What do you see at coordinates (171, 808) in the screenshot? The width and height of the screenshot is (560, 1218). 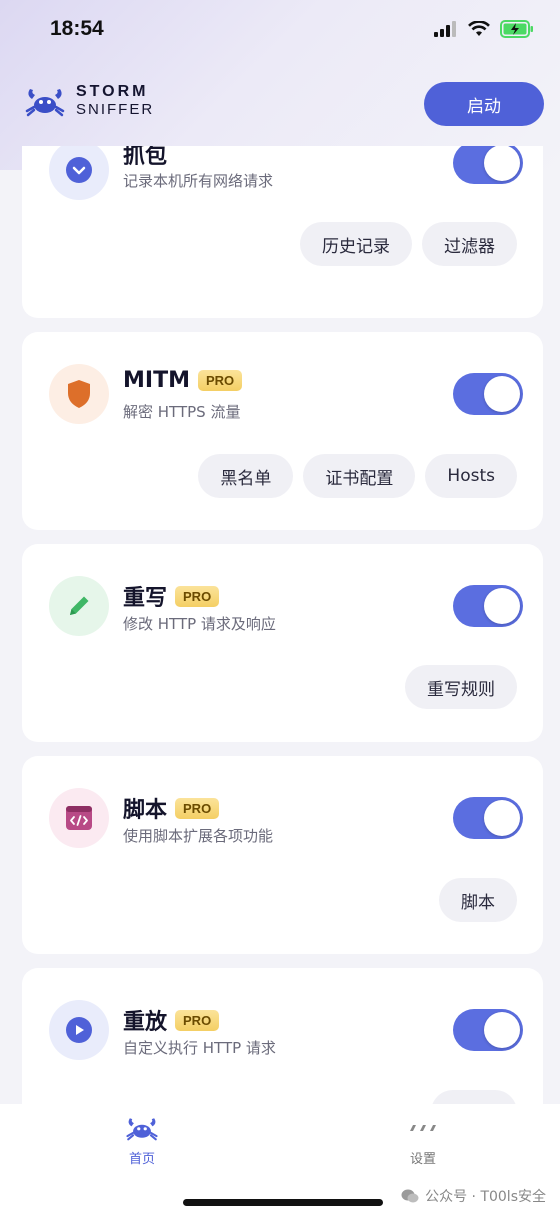 I see `script-title-row: 脚本 PRO` at bounding box center [171, 808].